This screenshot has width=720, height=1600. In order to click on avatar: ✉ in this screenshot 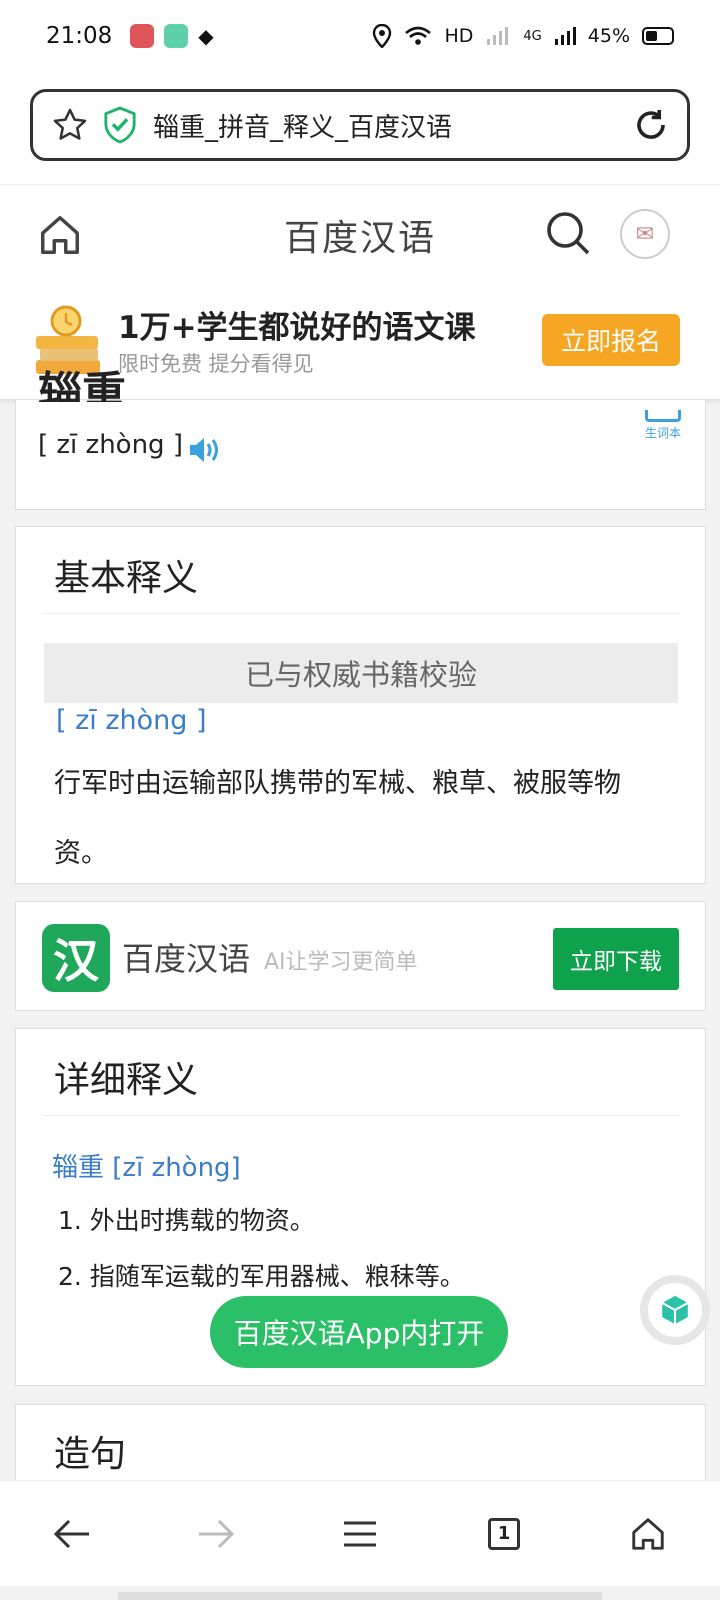, I will do `click(645, 234)`.